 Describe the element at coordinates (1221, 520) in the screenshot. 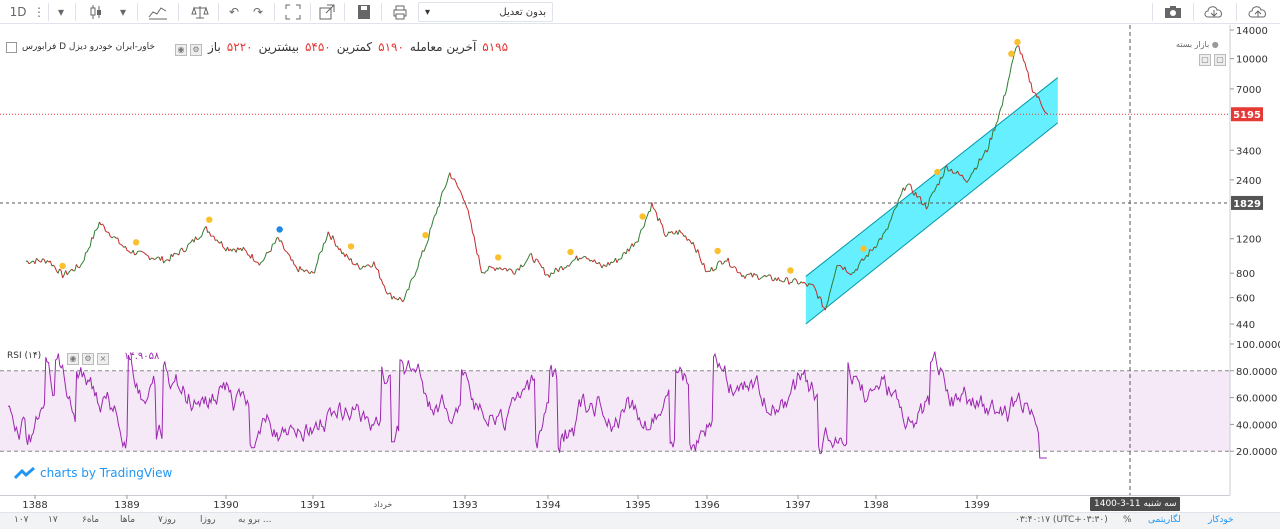

I see `auto-scale-toggle: خودکار` at that location.